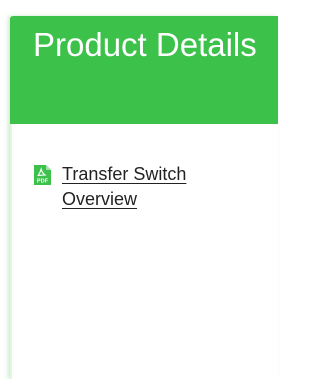  I want to click on pdf-file-icon: PDF, so click(42, 175).